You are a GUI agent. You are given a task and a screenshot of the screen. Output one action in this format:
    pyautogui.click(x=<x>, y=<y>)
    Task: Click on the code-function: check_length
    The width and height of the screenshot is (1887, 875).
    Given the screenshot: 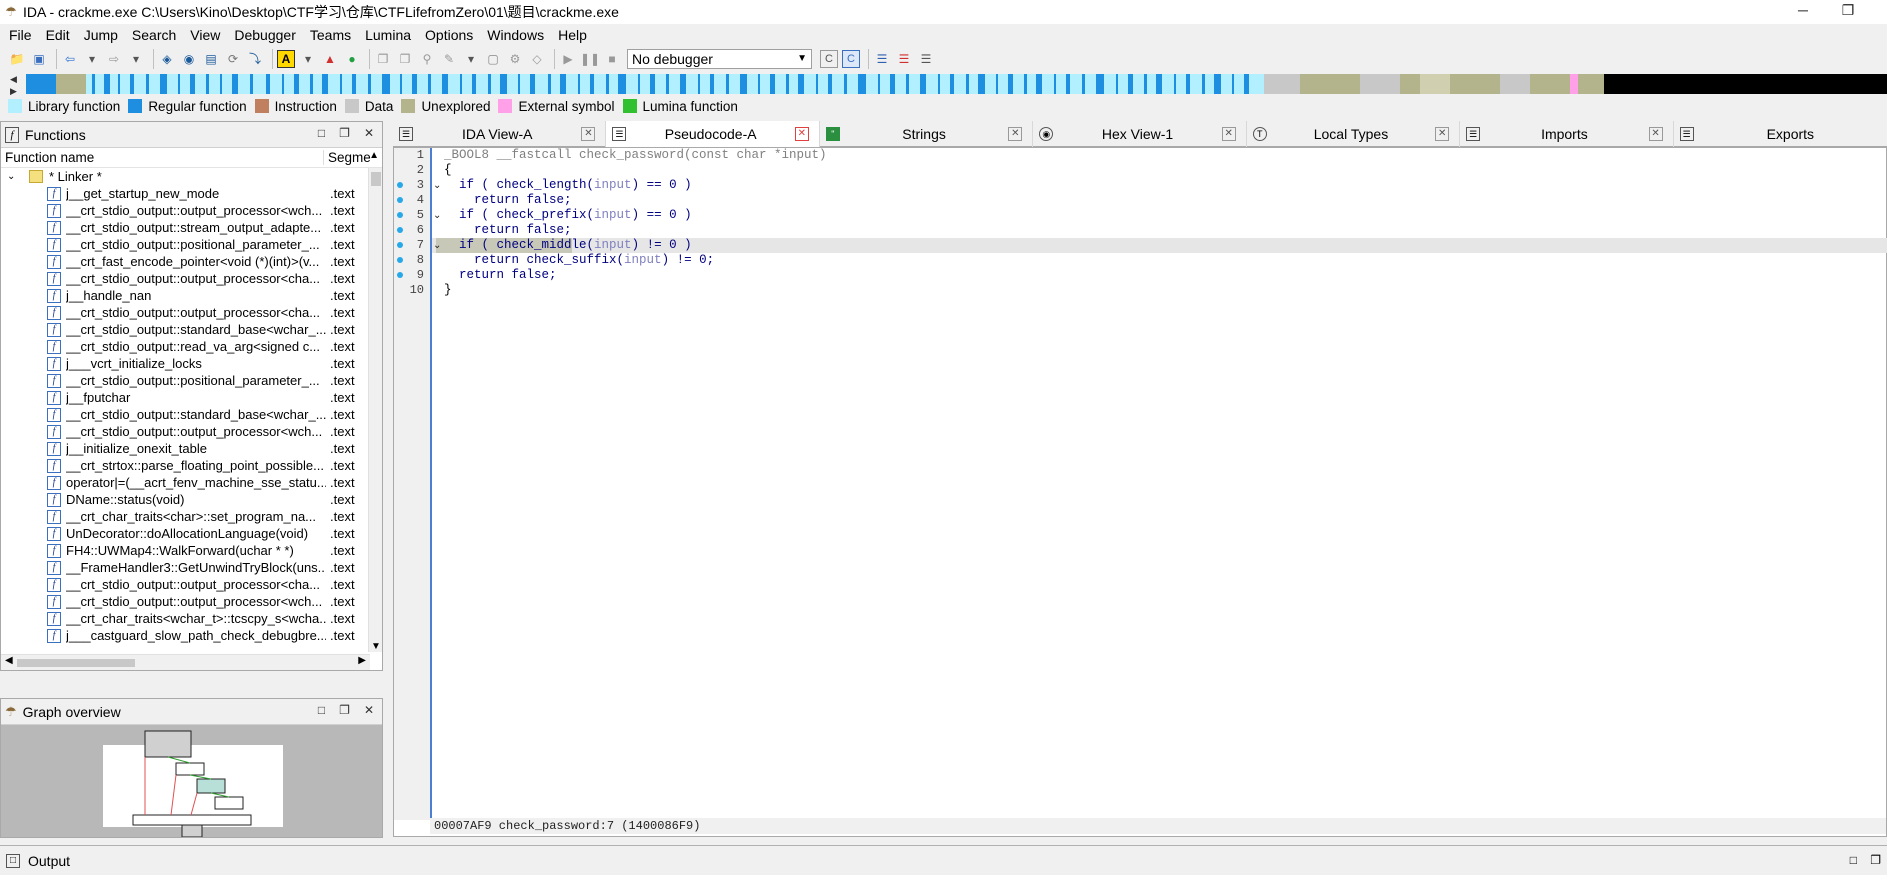 What is the action you would take?
    pyautogui.click(x=542, y=185)
    